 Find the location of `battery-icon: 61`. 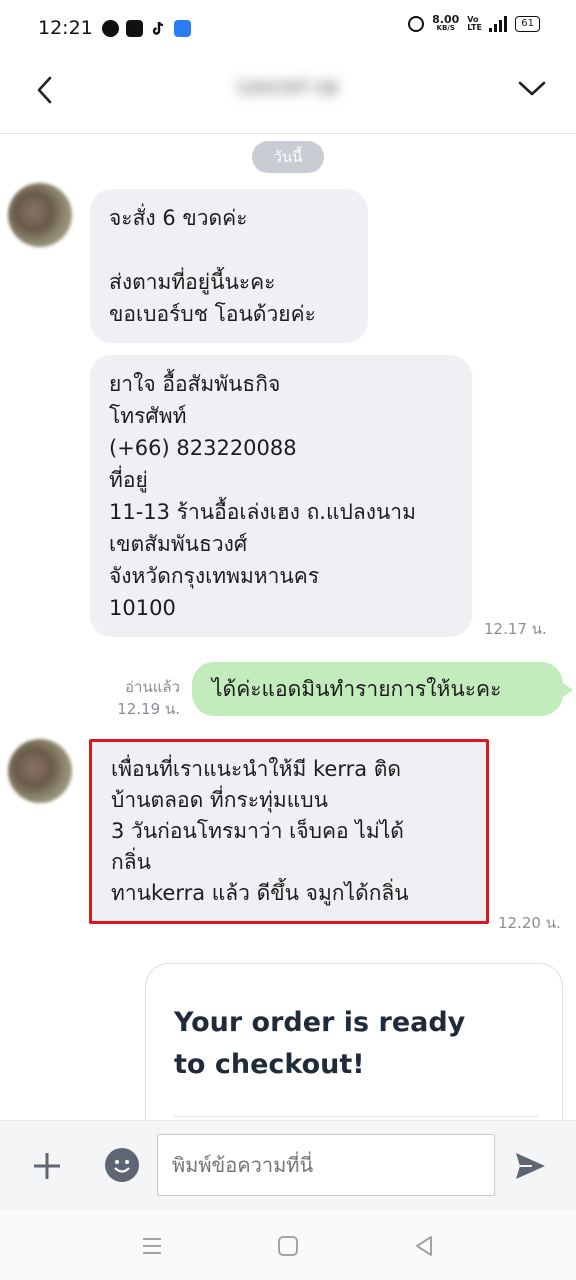

battery-icon: 61 is located at coordinates (527, 24).